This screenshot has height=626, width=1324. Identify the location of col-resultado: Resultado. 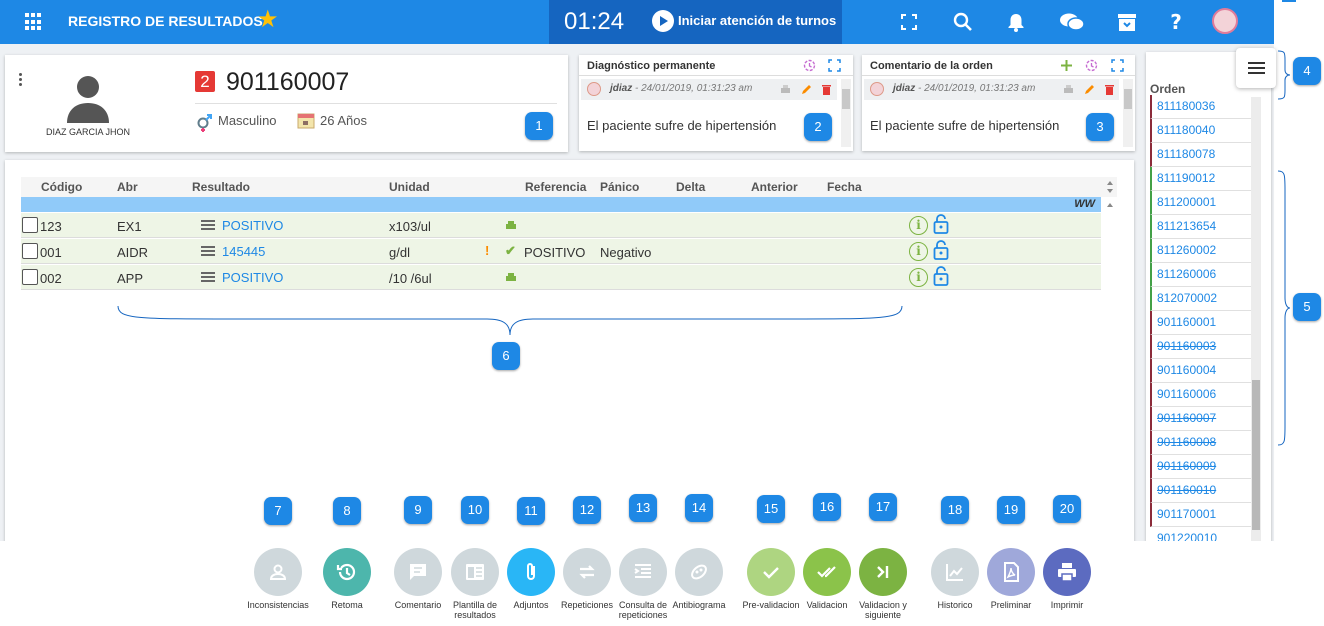
(221, 187).